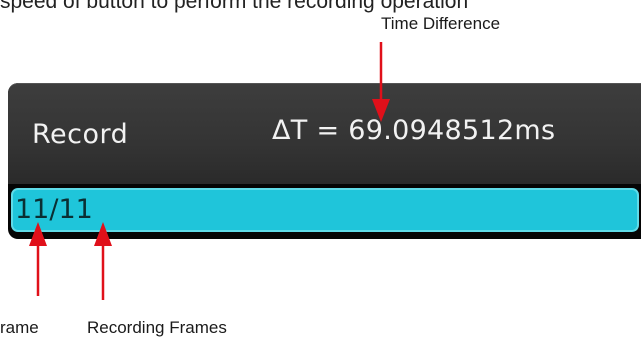 Image resolution: width=641 pixels, height=339 pixels. Describe the element at coordinates (157, 327) in the screenshot. I see `callout-recording-frames: Recording Frames` at that location.